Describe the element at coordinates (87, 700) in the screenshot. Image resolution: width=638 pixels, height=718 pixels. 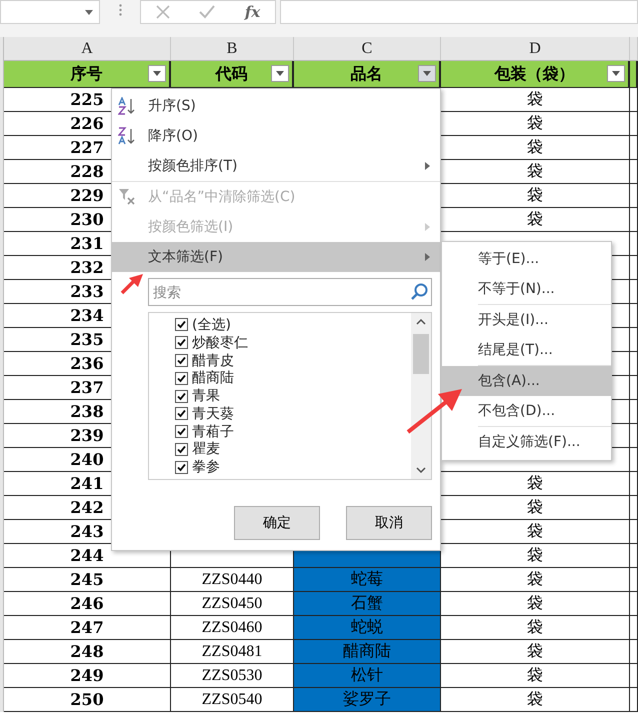
I see `table-cell: 250` at that location.